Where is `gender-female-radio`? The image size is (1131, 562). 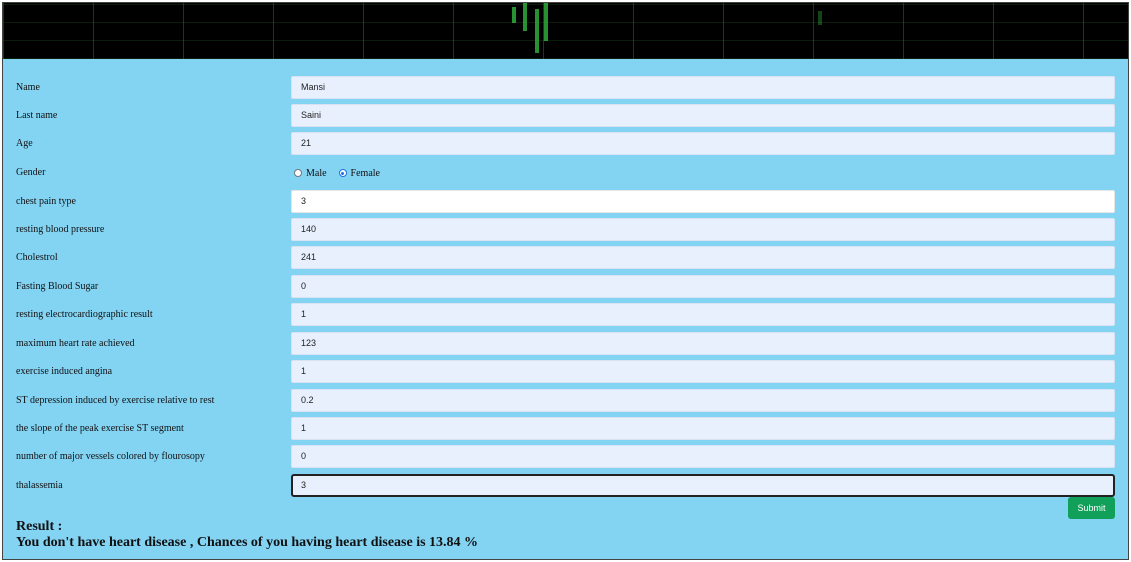
gender-female-radio is located at coordinates (342, 173).